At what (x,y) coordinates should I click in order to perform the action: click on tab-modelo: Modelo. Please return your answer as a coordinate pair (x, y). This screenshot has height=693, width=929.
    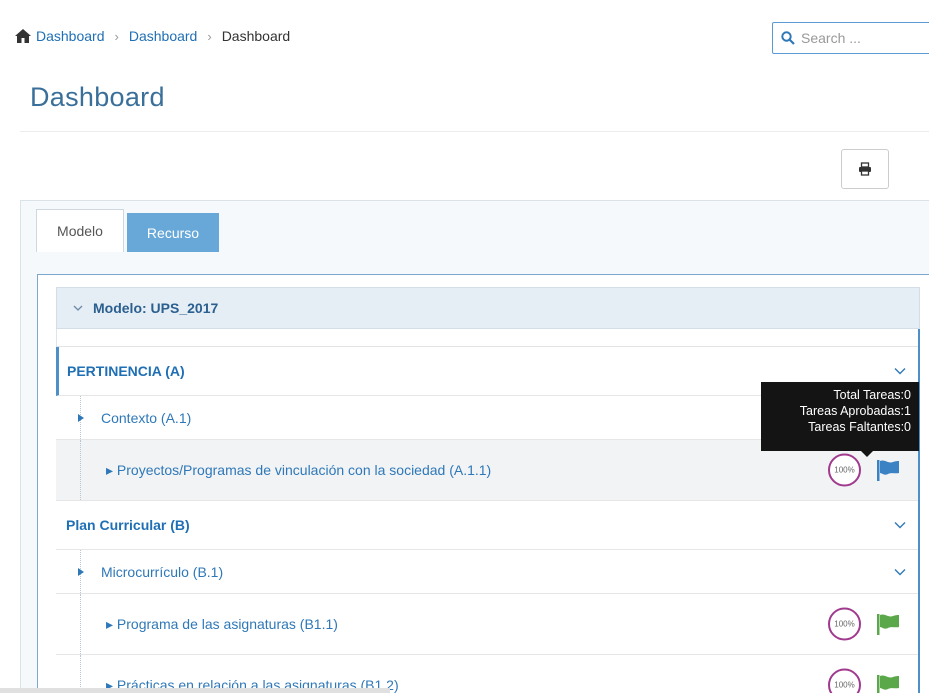
    Looking at the image, I should click on (80, 230).